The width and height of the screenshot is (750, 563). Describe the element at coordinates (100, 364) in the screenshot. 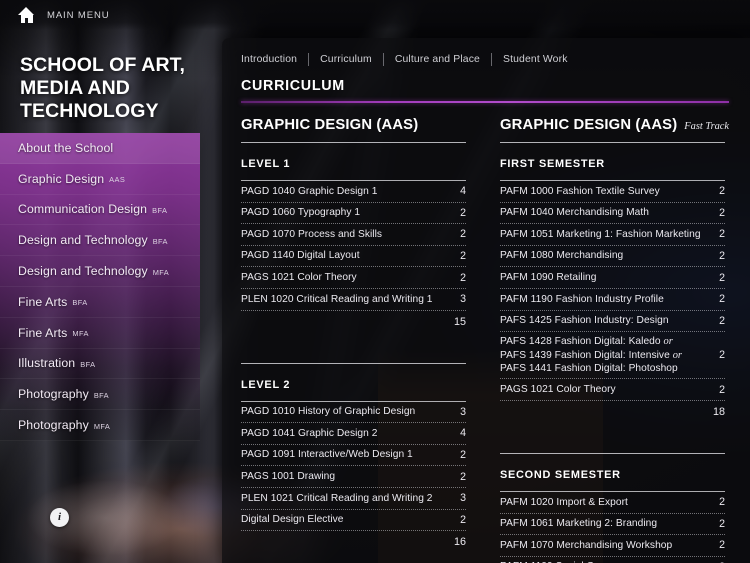

I see `sidebar-item-illustration: Illustration BFA` at that location.